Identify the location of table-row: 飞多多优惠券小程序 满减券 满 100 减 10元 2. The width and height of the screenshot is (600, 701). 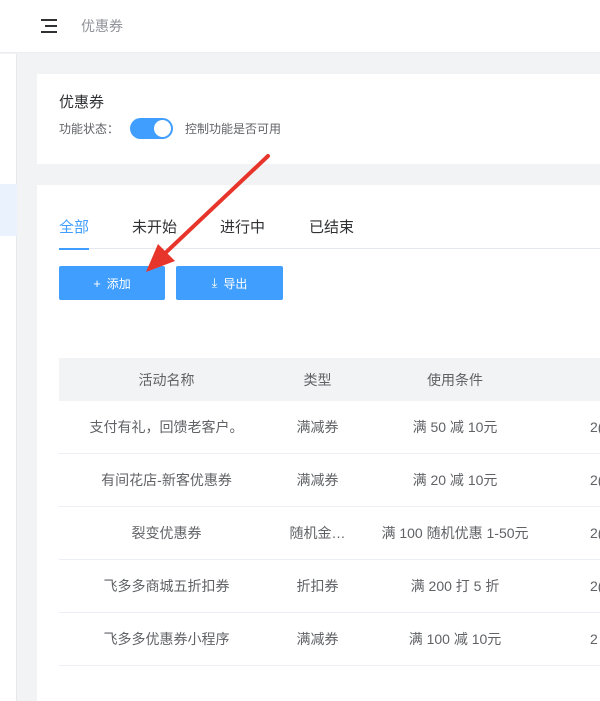
(329, 639).